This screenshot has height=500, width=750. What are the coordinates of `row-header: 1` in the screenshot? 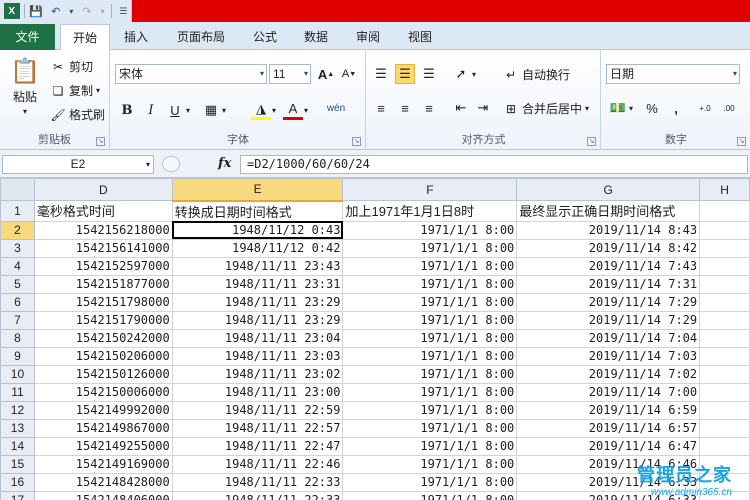 It's located at (17, 211).